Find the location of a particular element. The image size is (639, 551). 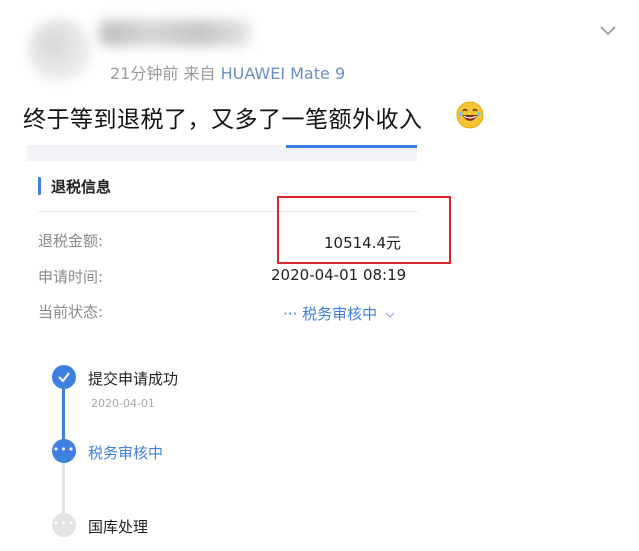

current-status-value: 税务审核中 is located at coordinates (340, 314).